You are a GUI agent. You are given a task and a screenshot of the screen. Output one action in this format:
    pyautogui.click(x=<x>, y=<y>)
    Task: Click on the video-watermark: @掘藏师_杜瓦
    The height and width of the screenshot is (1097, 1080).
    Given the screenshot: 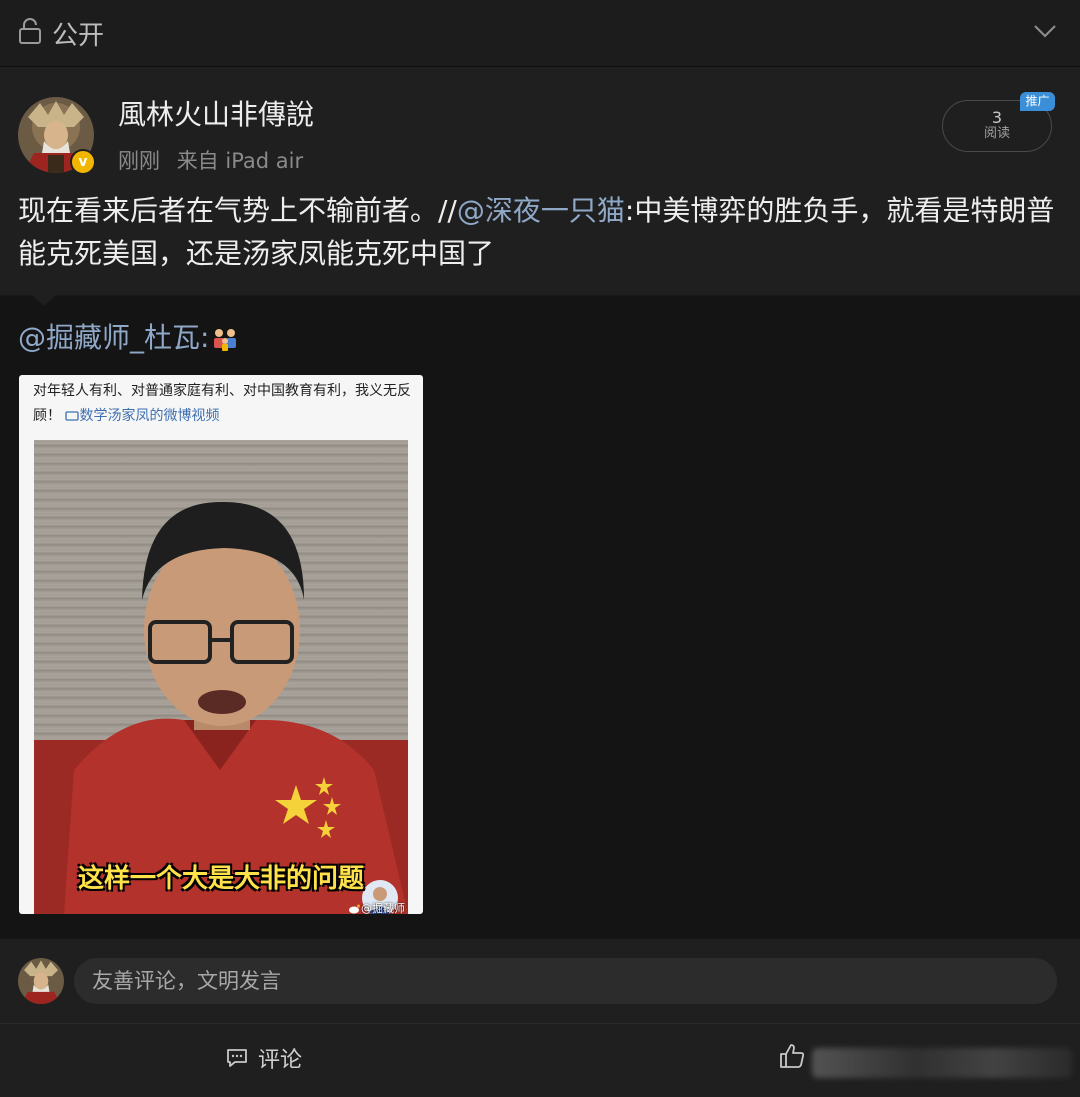 What is the action you would take?
    pyautogui.click(x=378, y=907)
    